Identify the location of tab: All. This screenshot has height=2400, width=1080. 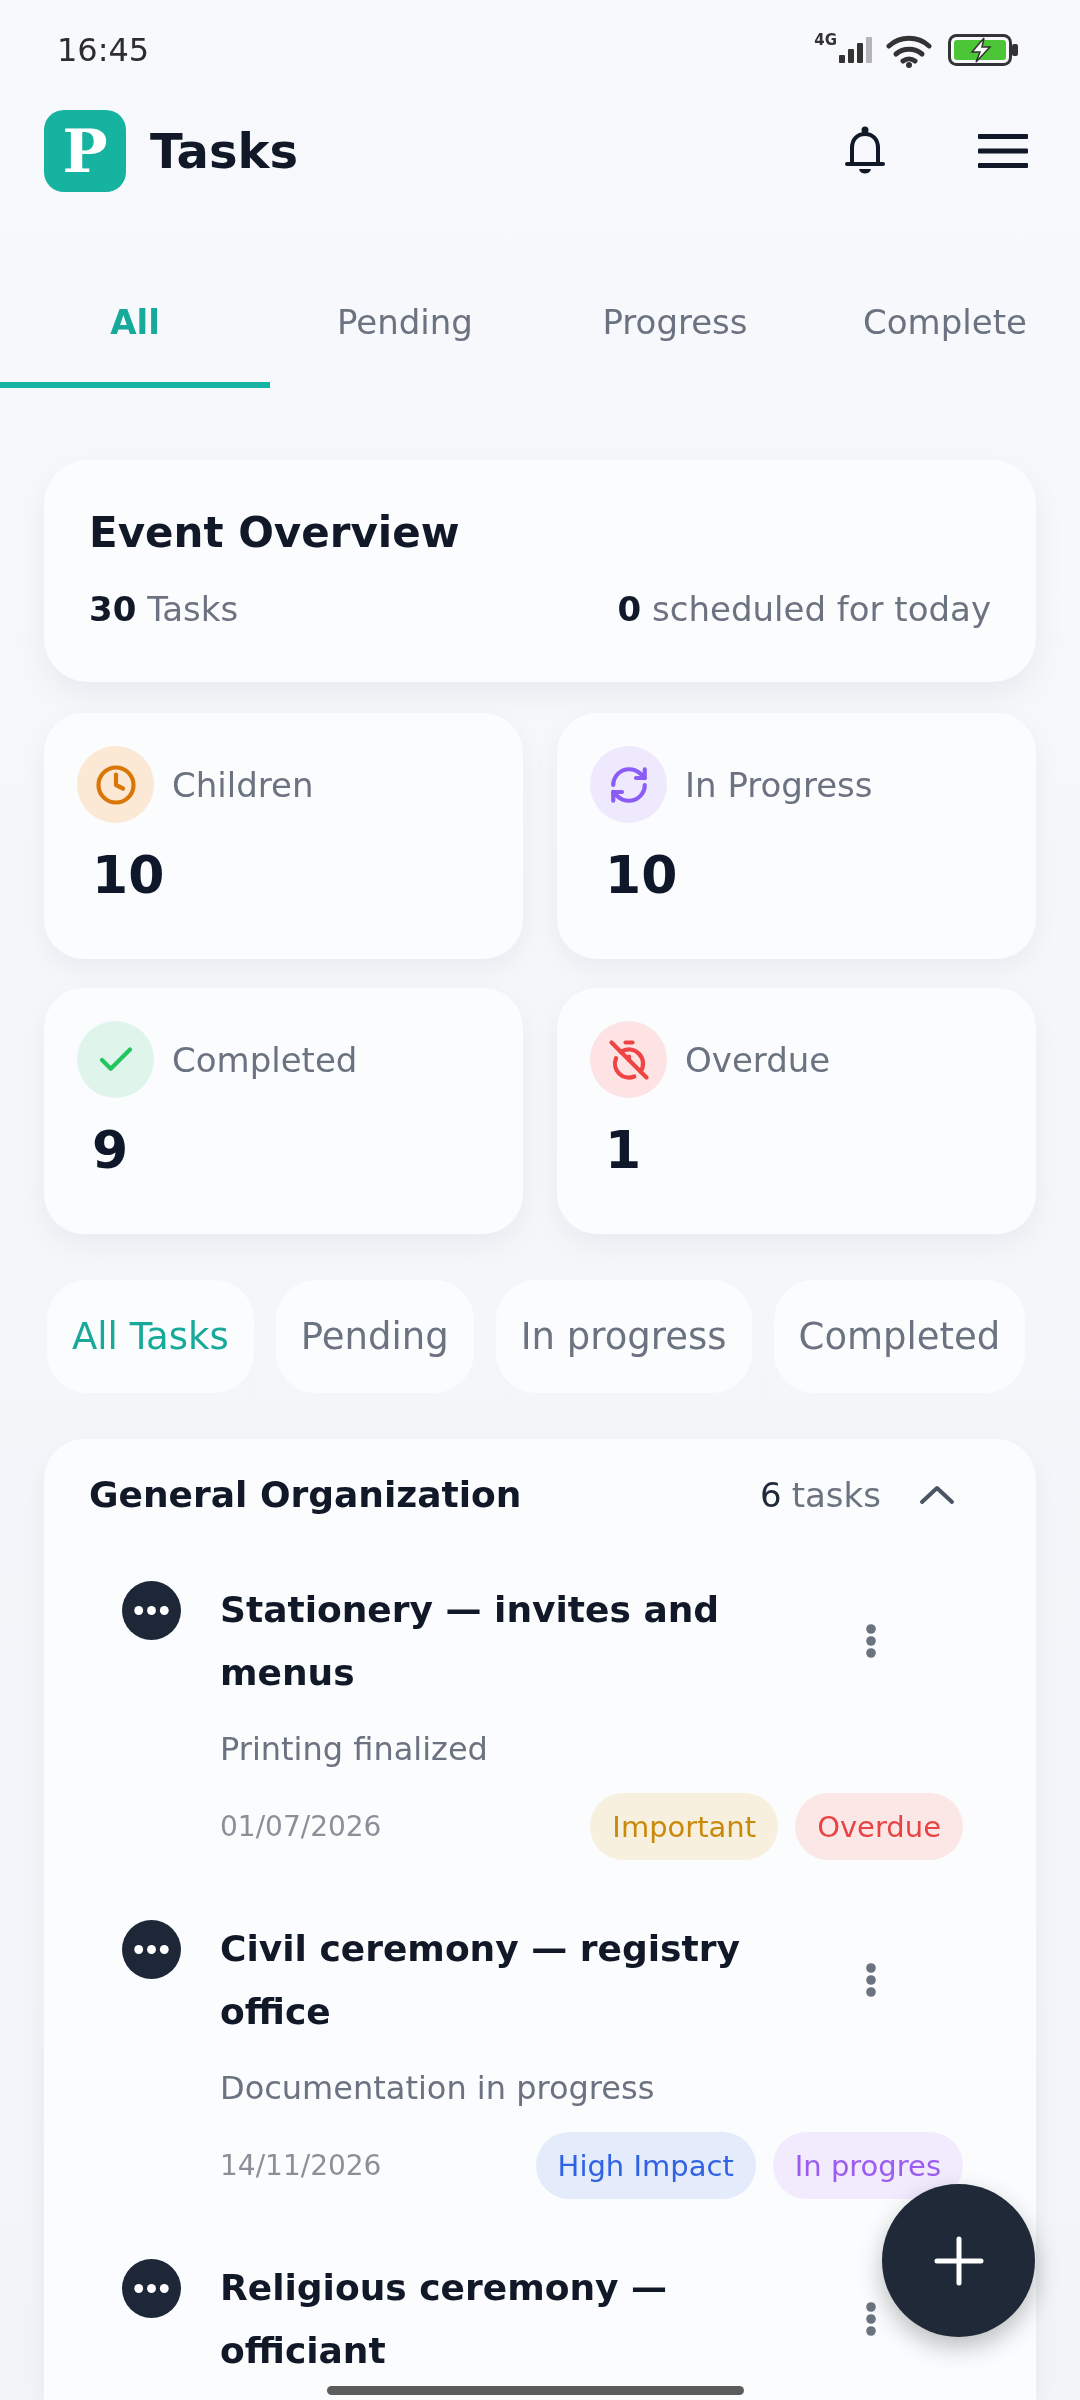
(135, 325).